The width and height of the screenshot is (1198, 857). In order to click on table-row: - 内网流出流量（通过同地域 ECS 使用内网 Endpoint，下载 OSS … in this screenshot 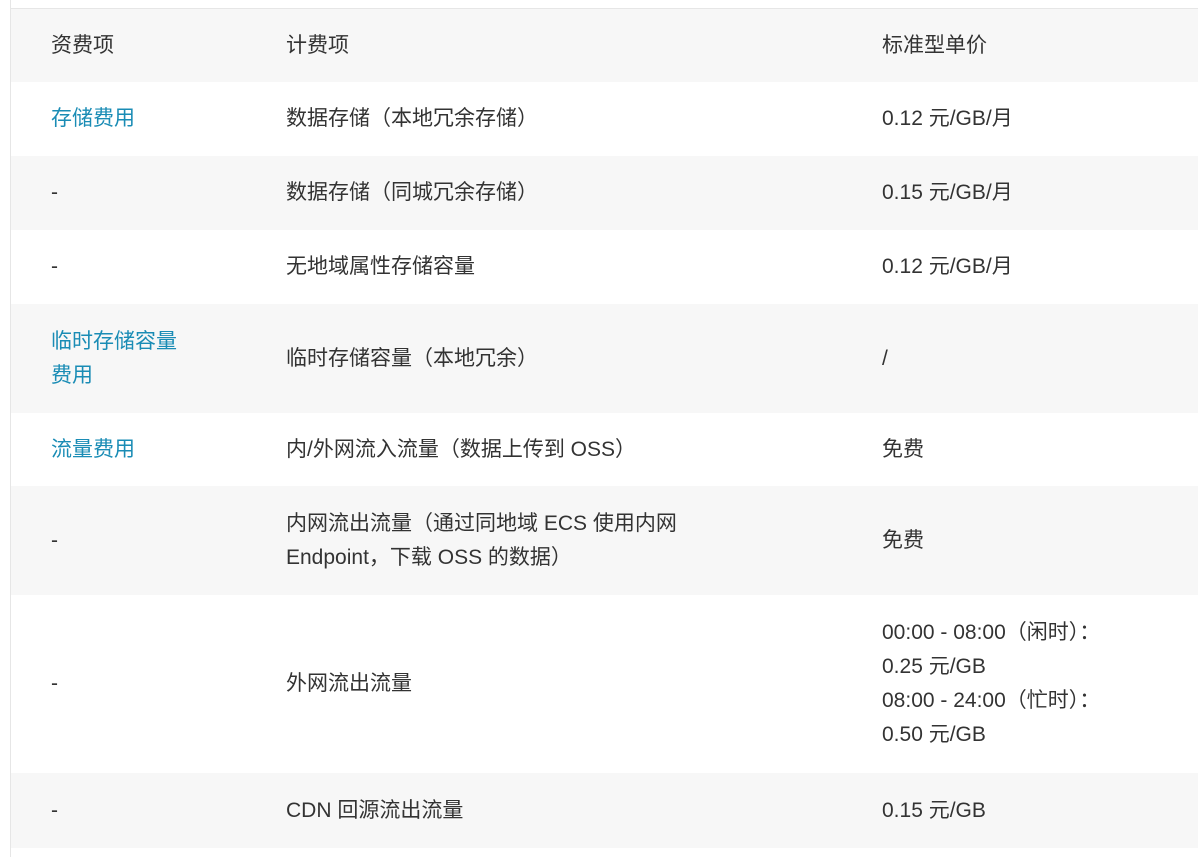, I will do `click(604, 540)`.